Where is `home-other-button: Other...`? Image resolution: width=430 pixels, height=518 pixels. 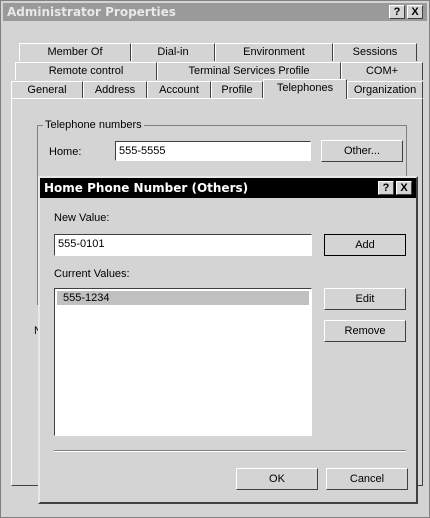 home-other-button: Other... is located at coordinates (362, 151).